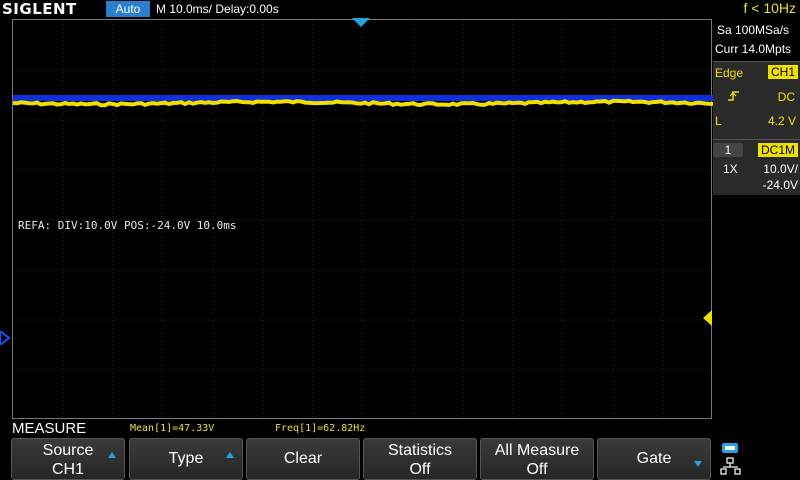 This screenshot has width=800, height=480. Describe the element at coordinates (728, 150) in the screenshot. I see `channel-number: 1` at that location.